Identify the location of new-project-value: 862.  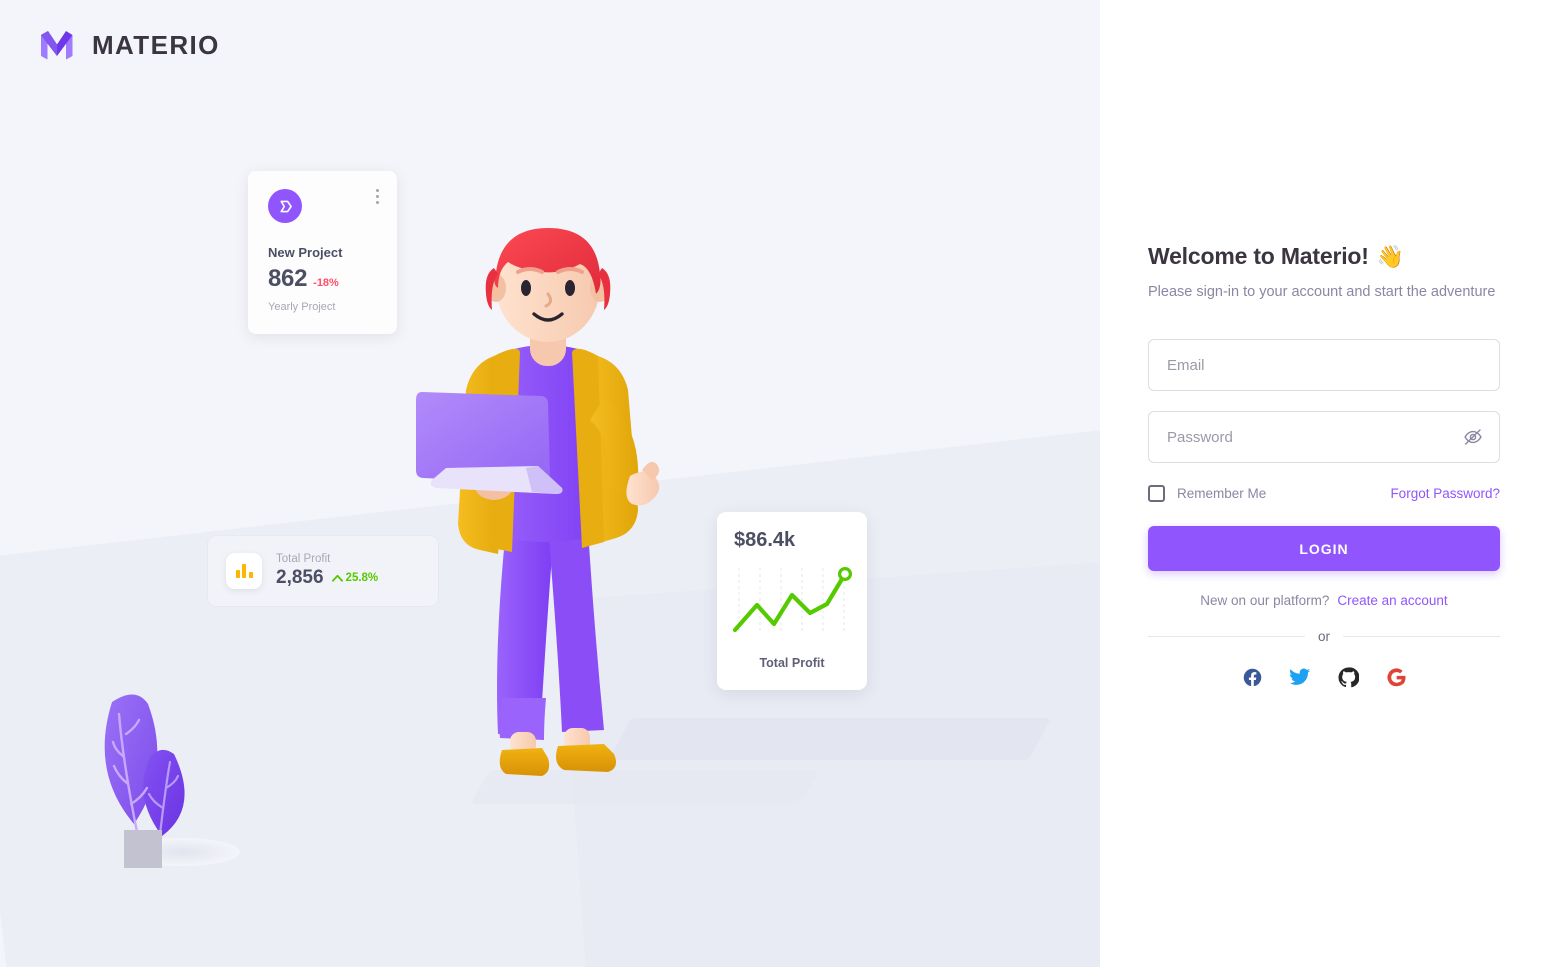
(288, 278).